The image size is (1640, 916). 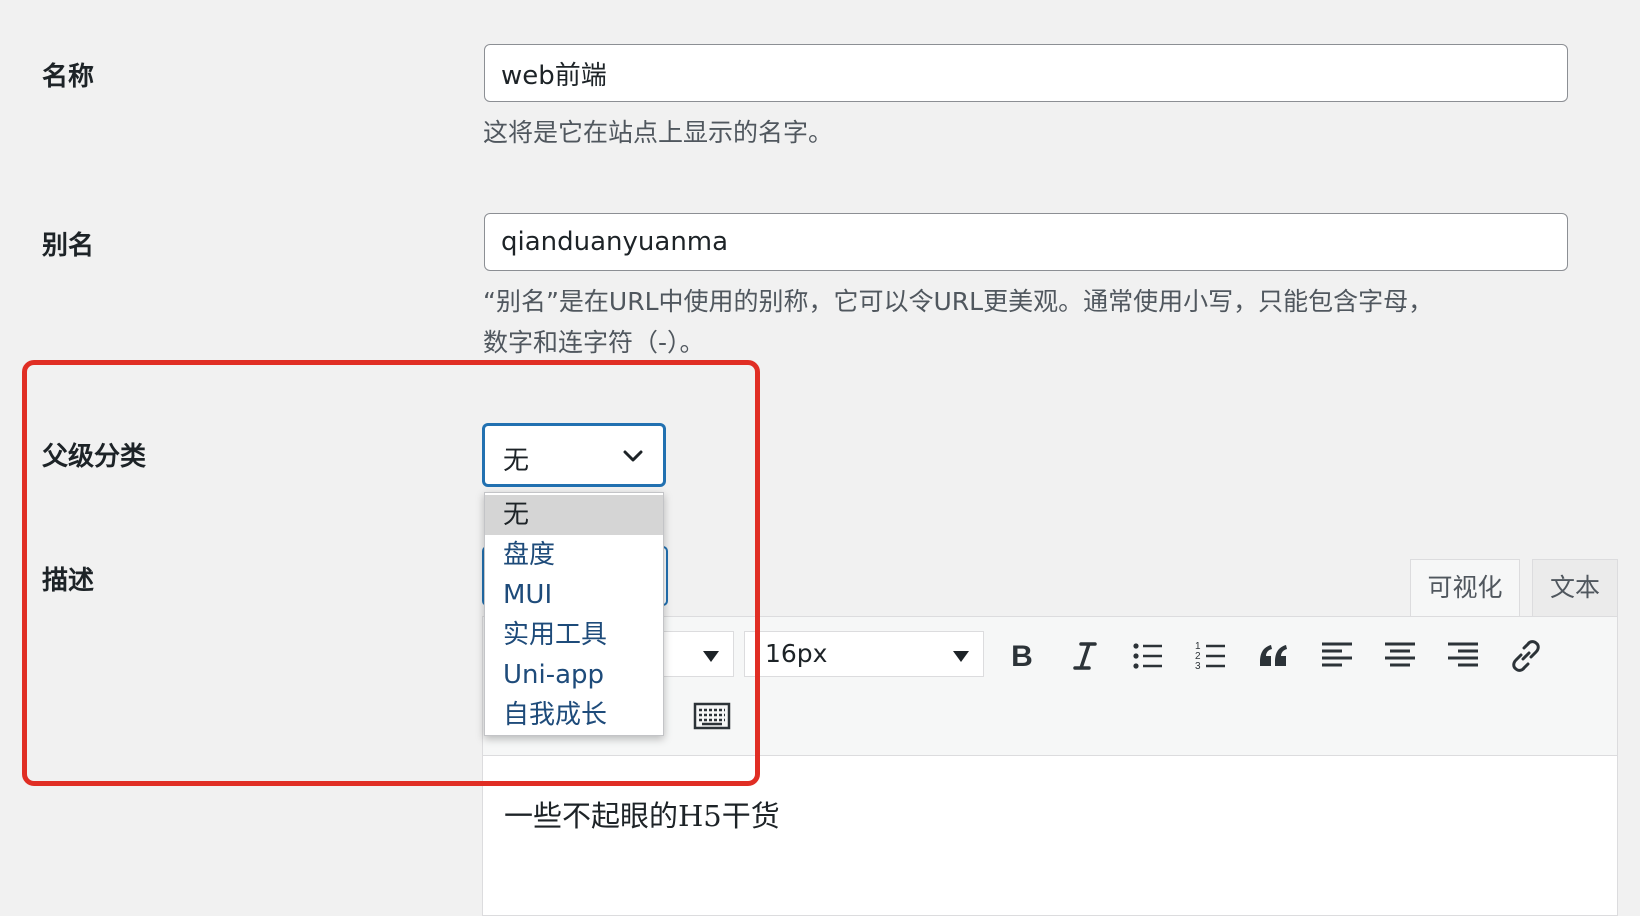 I want to click on parent-category-dropdown: 无 盘度 MUI 实用工具 Uni-app 自我成长, so click(x=574, y=614).